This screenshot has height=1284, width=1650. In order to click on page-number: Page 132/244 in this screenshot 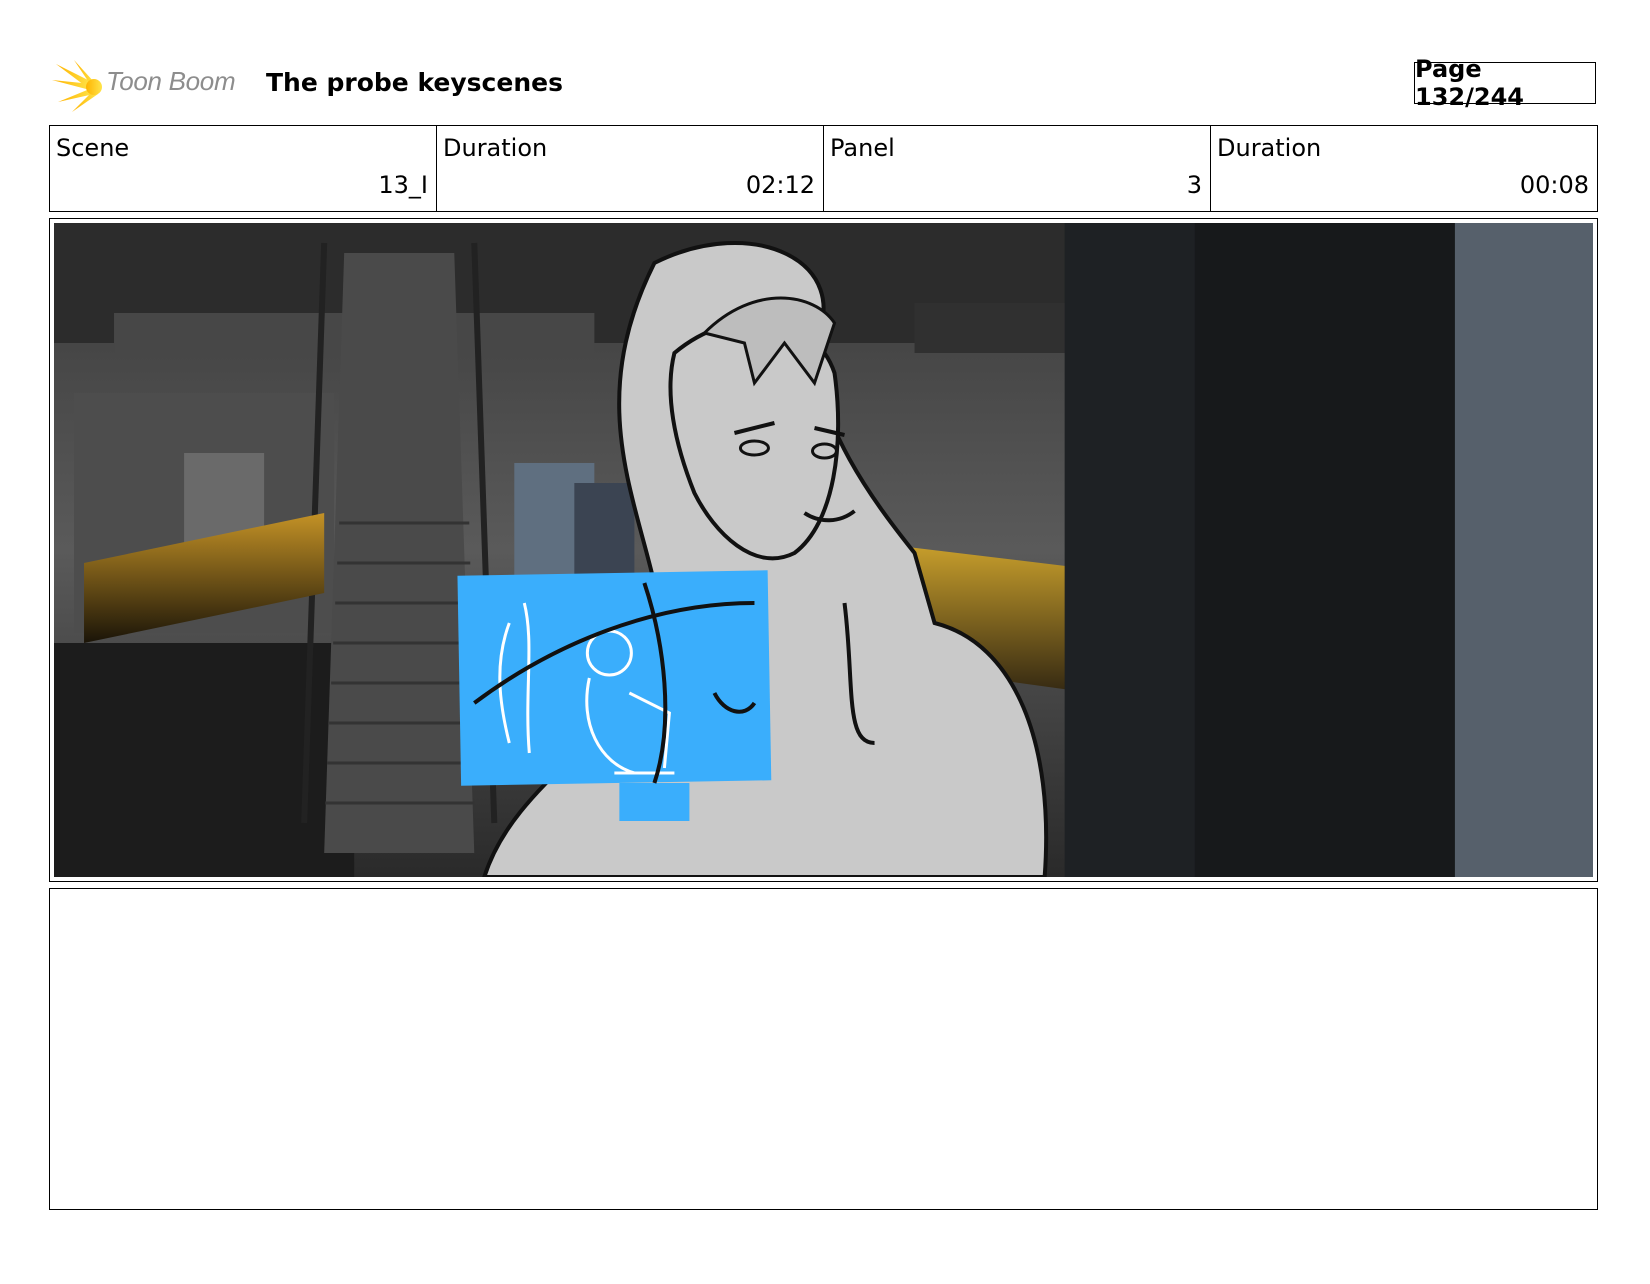, I will do `click(1505, 83)`.